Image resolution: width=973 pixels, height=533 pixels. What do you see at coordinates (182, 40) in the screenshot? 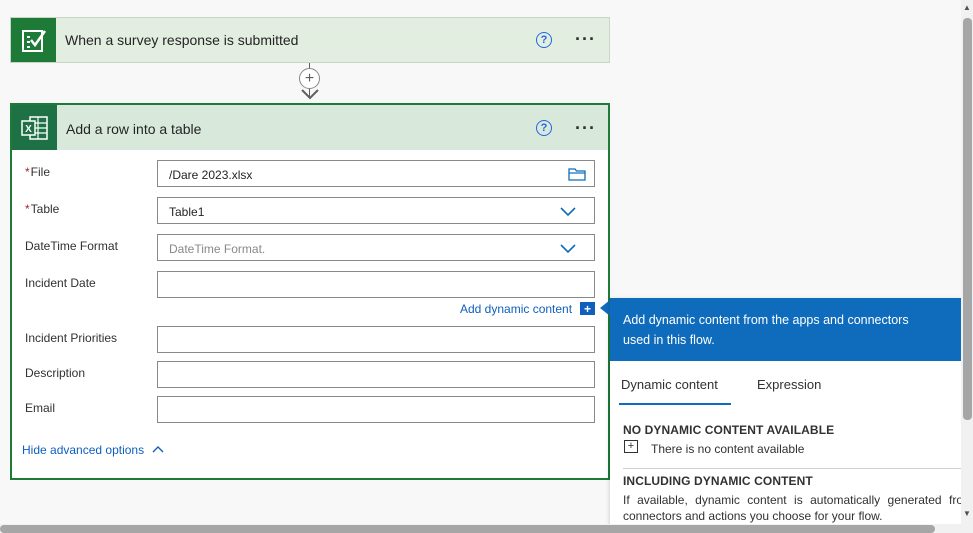
I see `trigger-title: When a survey response is submitted` at bounding box center [182, 40].